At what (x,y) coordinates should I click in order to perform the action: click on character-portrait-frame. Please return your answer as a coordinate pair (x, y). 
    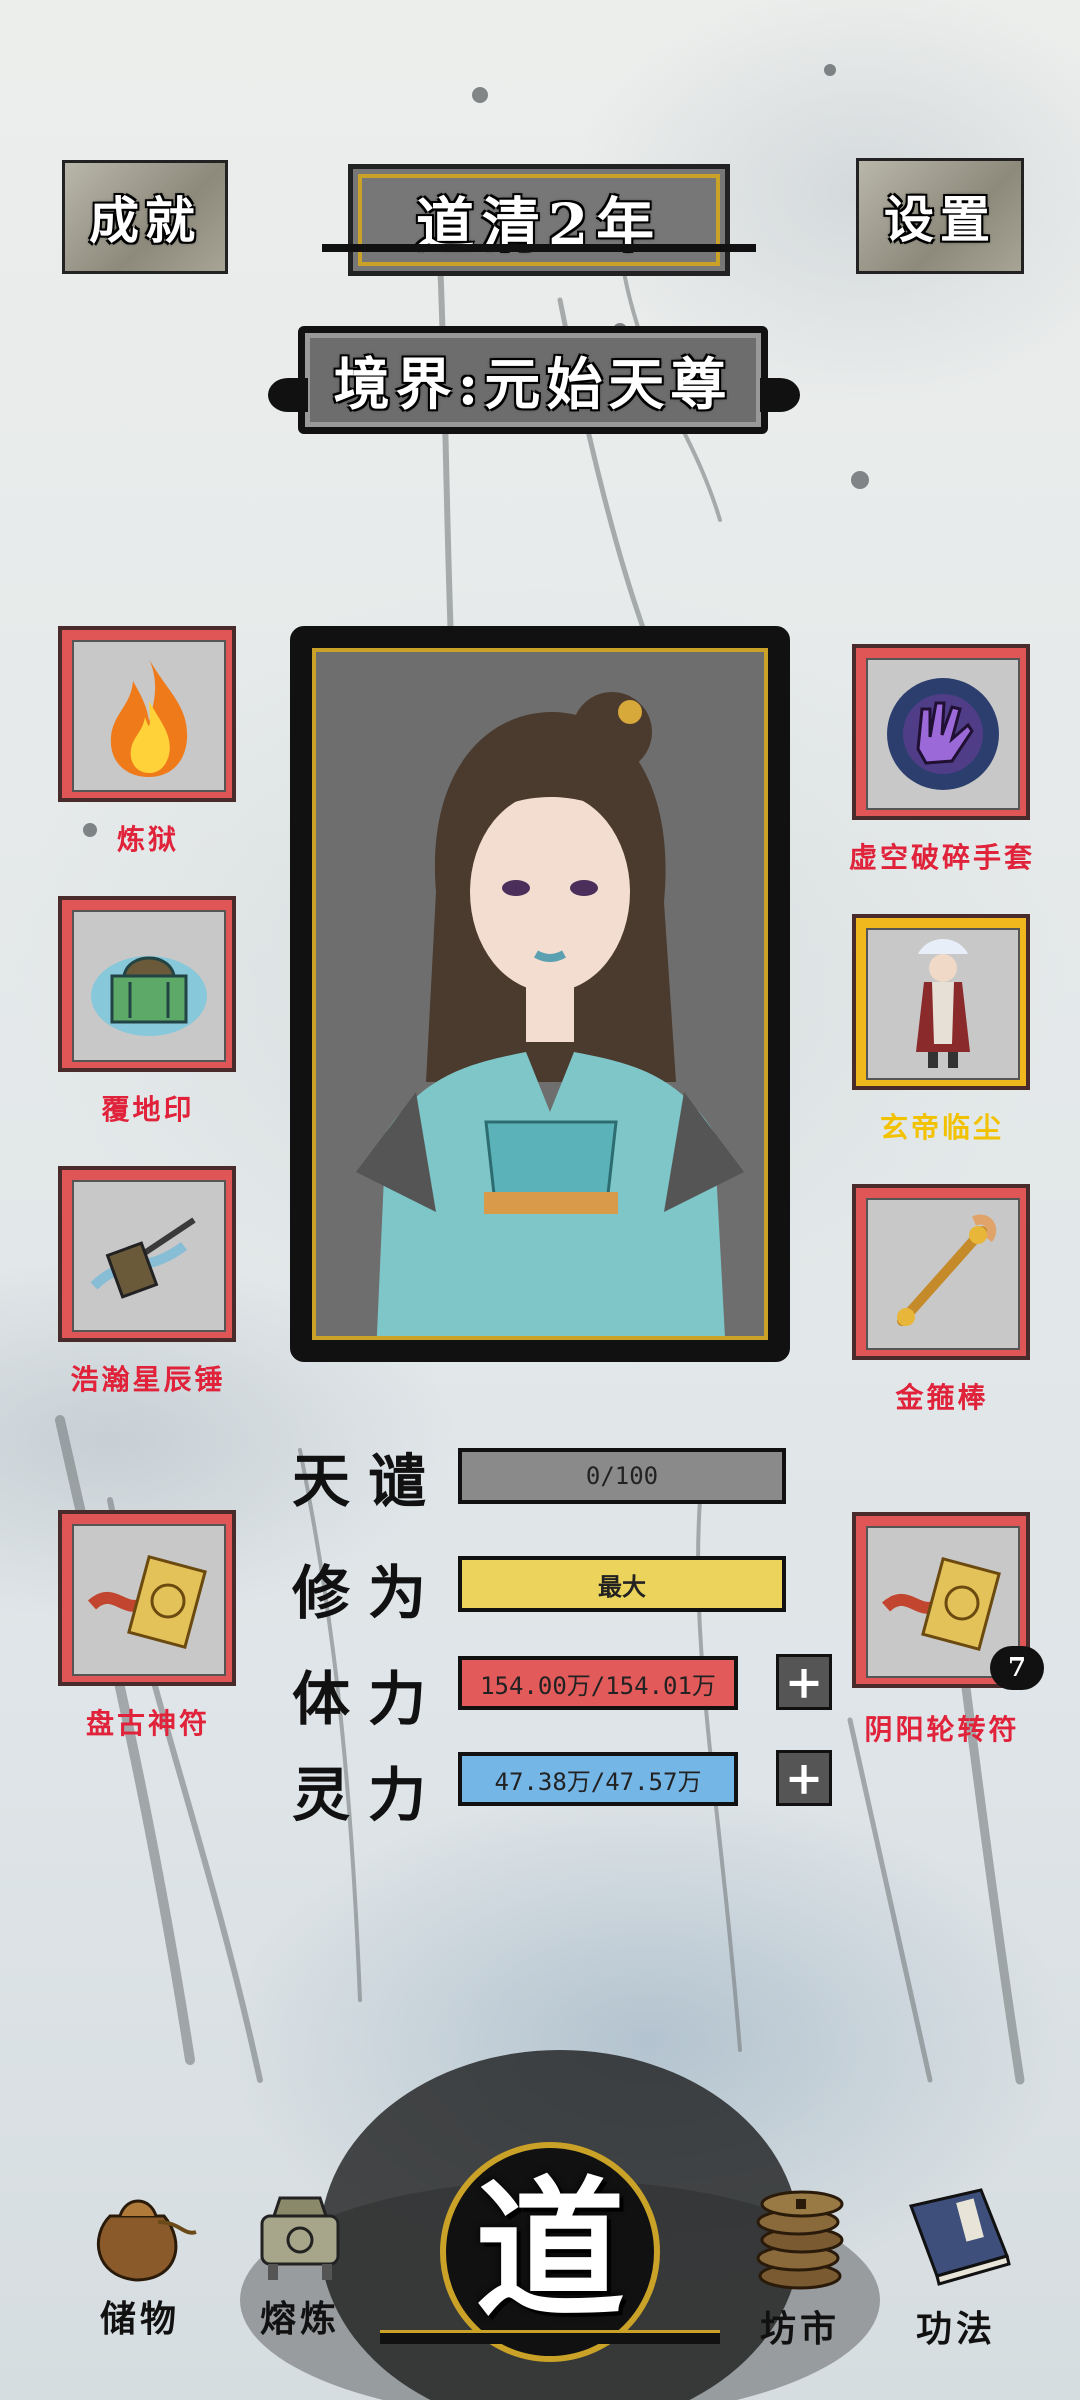
    Looking at the image, I should click on (540, 994).